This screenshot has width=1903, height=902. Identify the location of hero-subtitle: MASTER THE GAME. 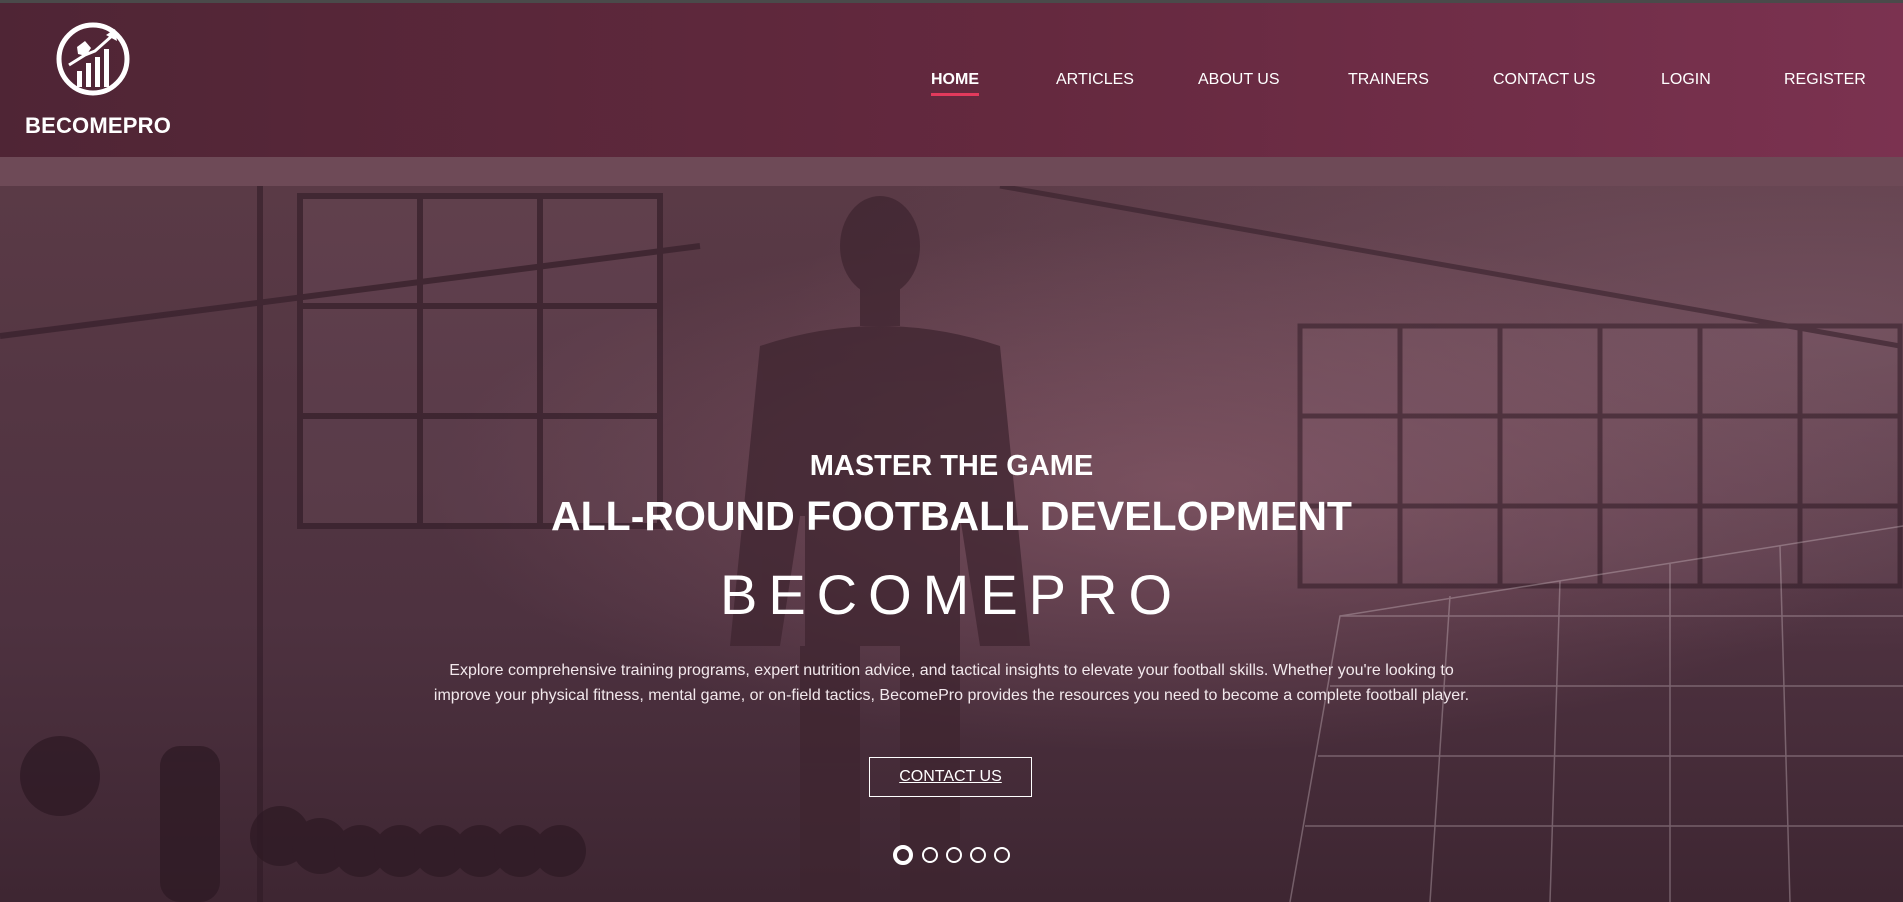
(951, 466).